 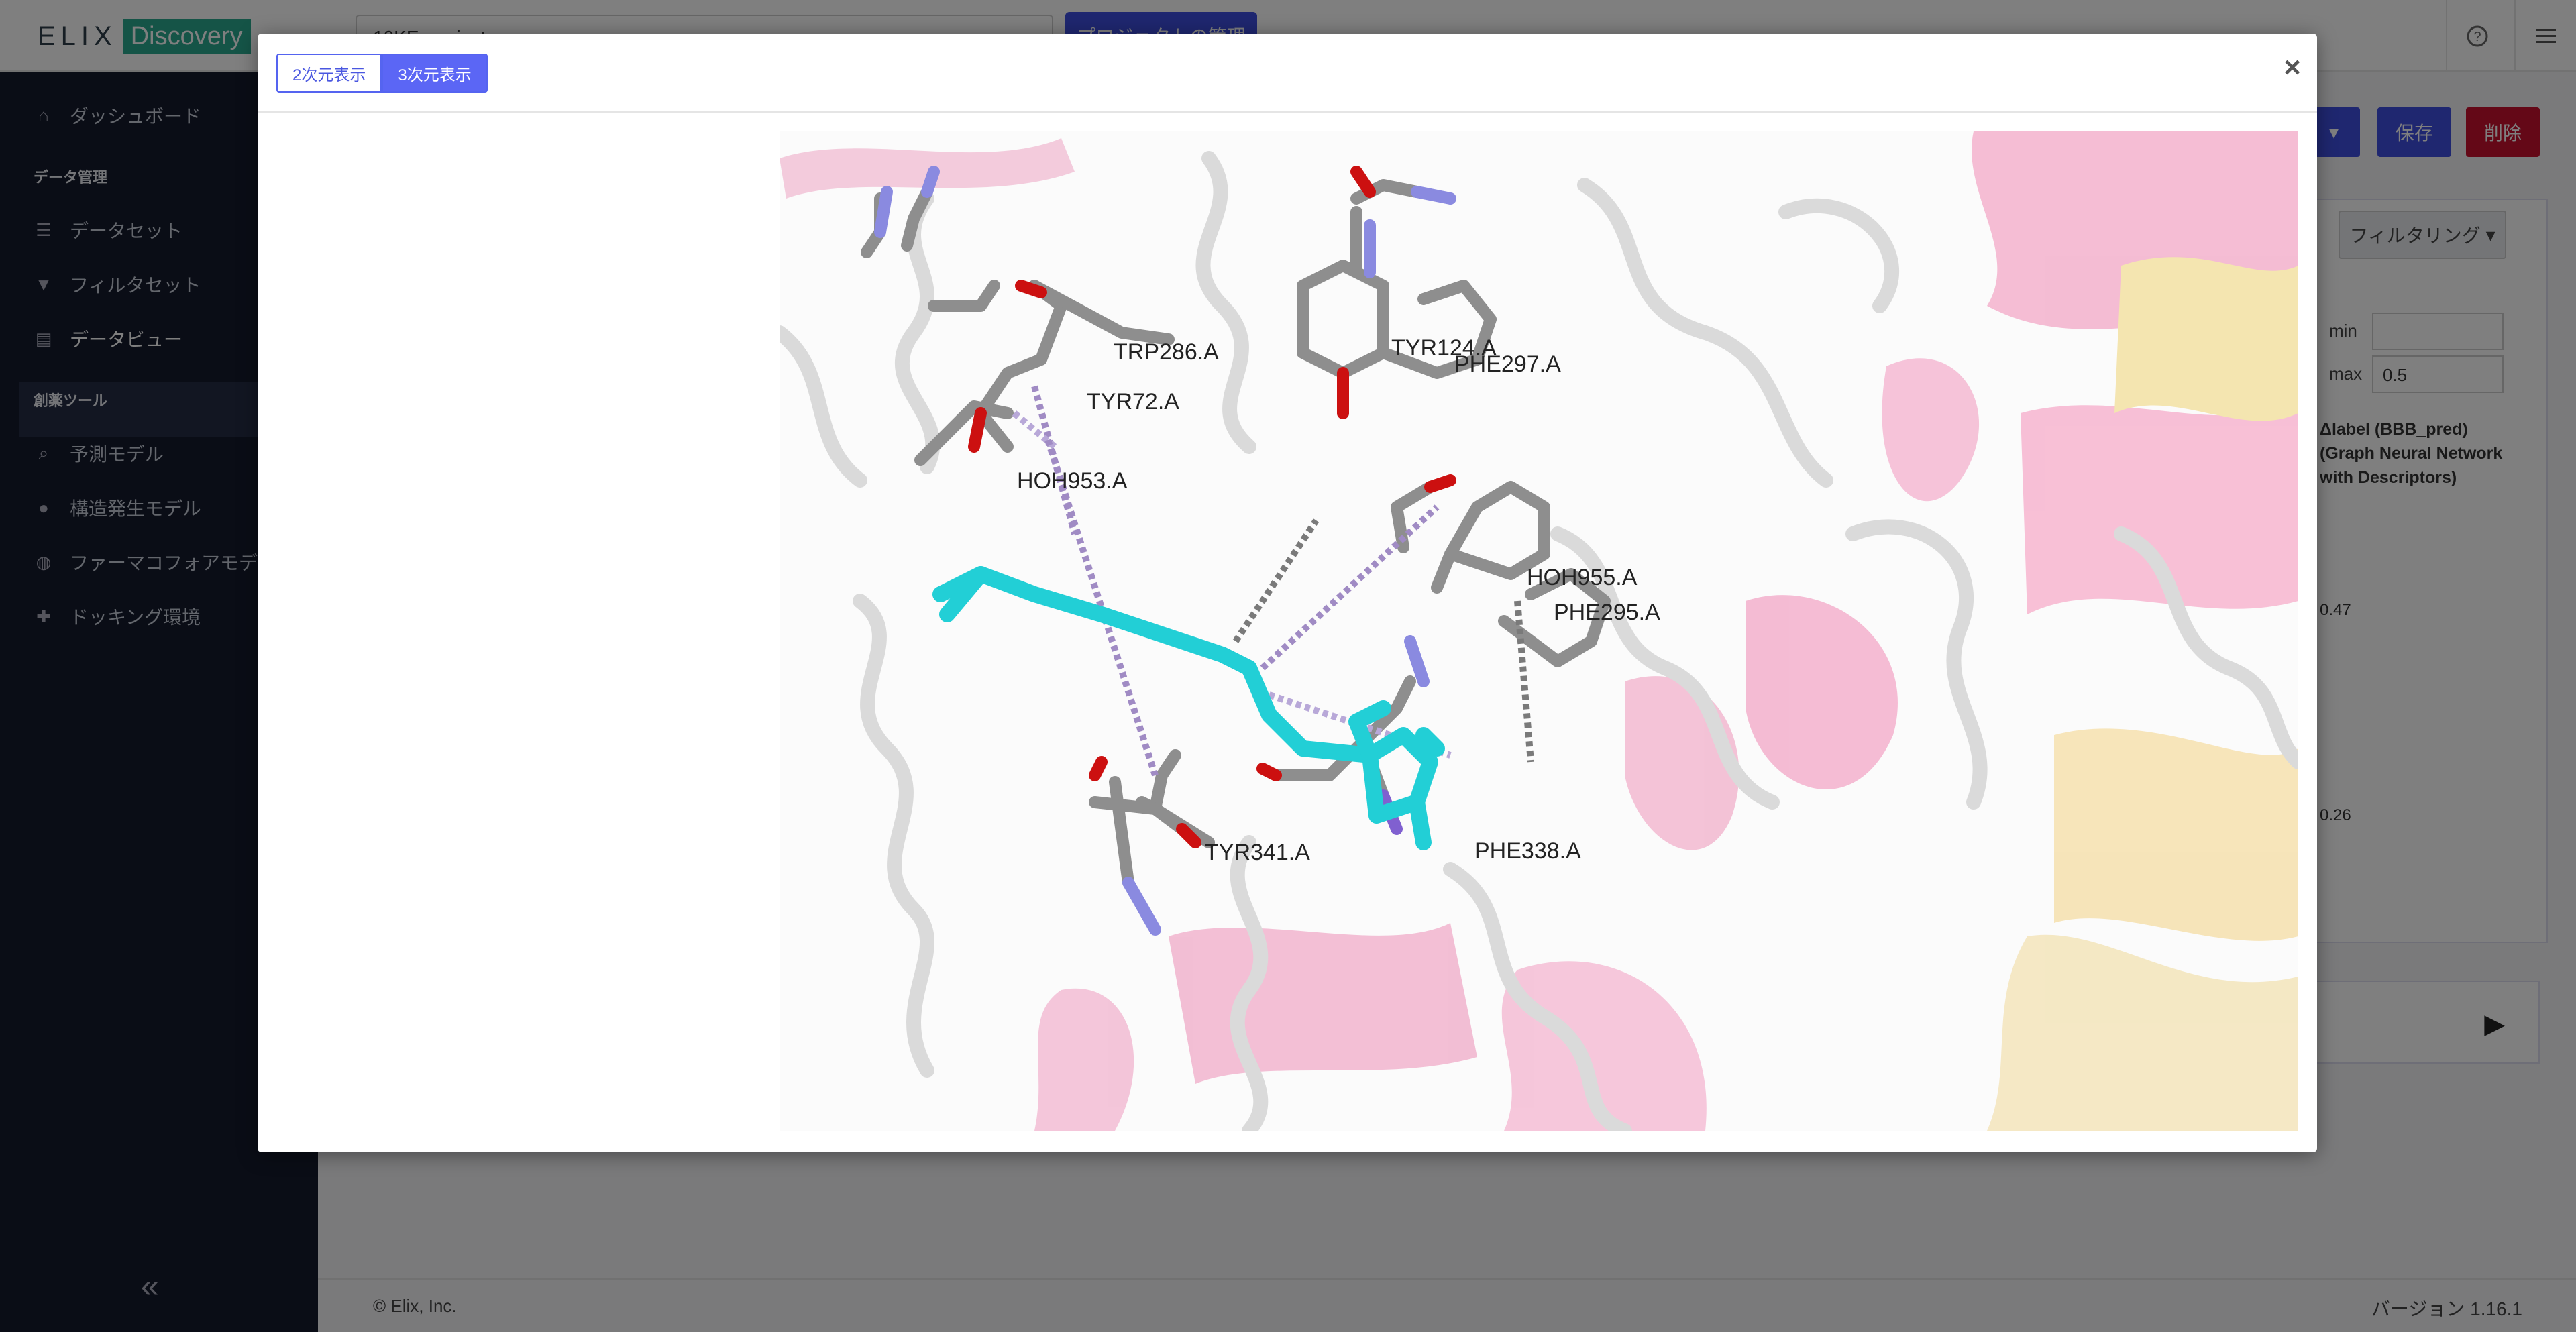 What do you see at coordinates (1257, 852) in the screenshot?
I see `residue-label: TYR341.A` at bounding box center [1257, 852].